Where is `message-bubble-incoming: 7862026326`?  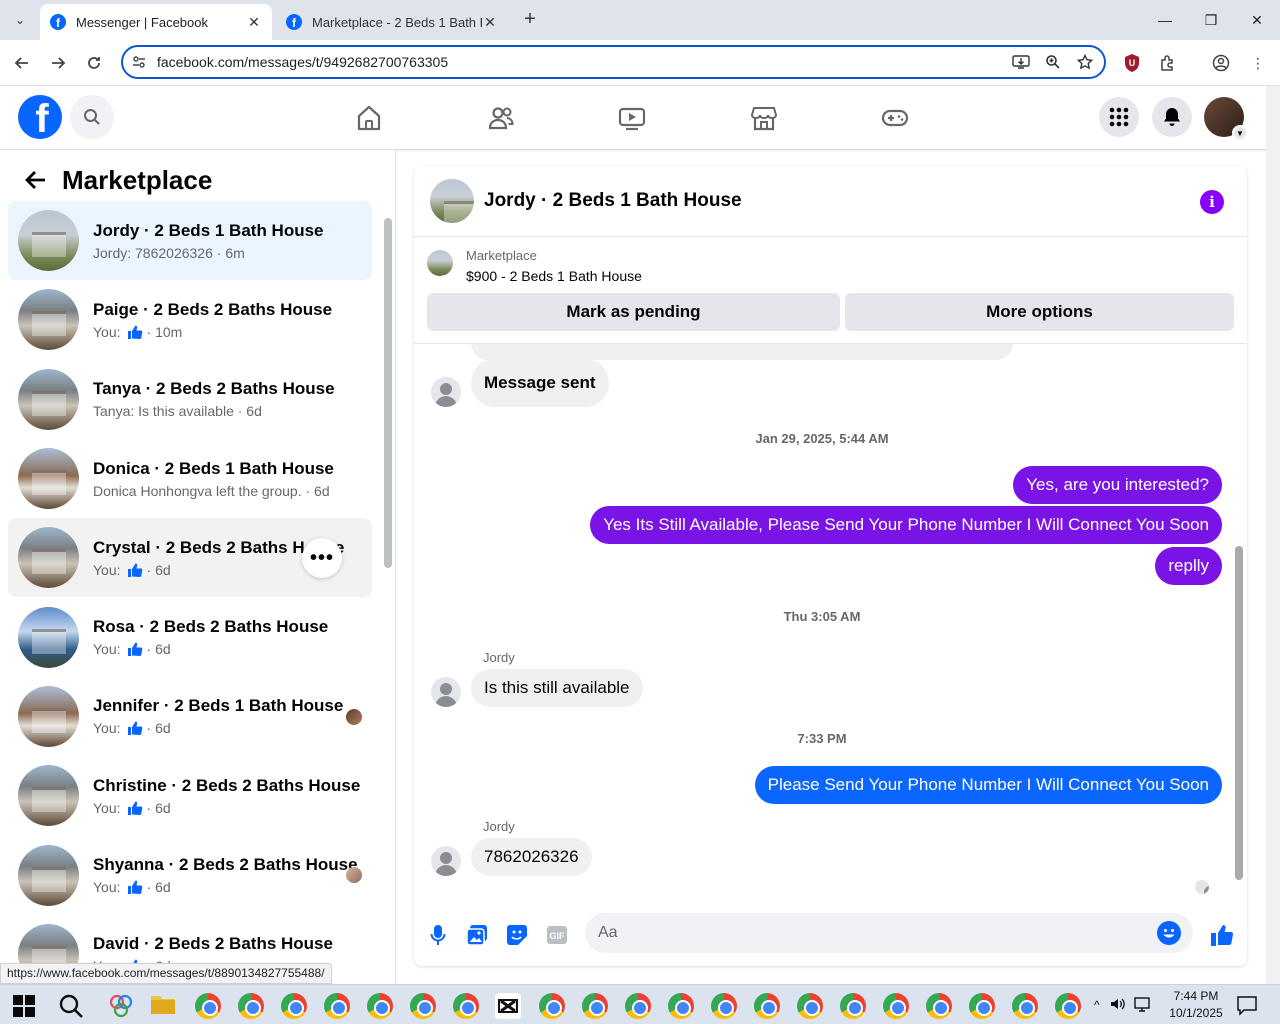
message-bubble-incoming: 7862026326 is located at coordinates (531, 857).